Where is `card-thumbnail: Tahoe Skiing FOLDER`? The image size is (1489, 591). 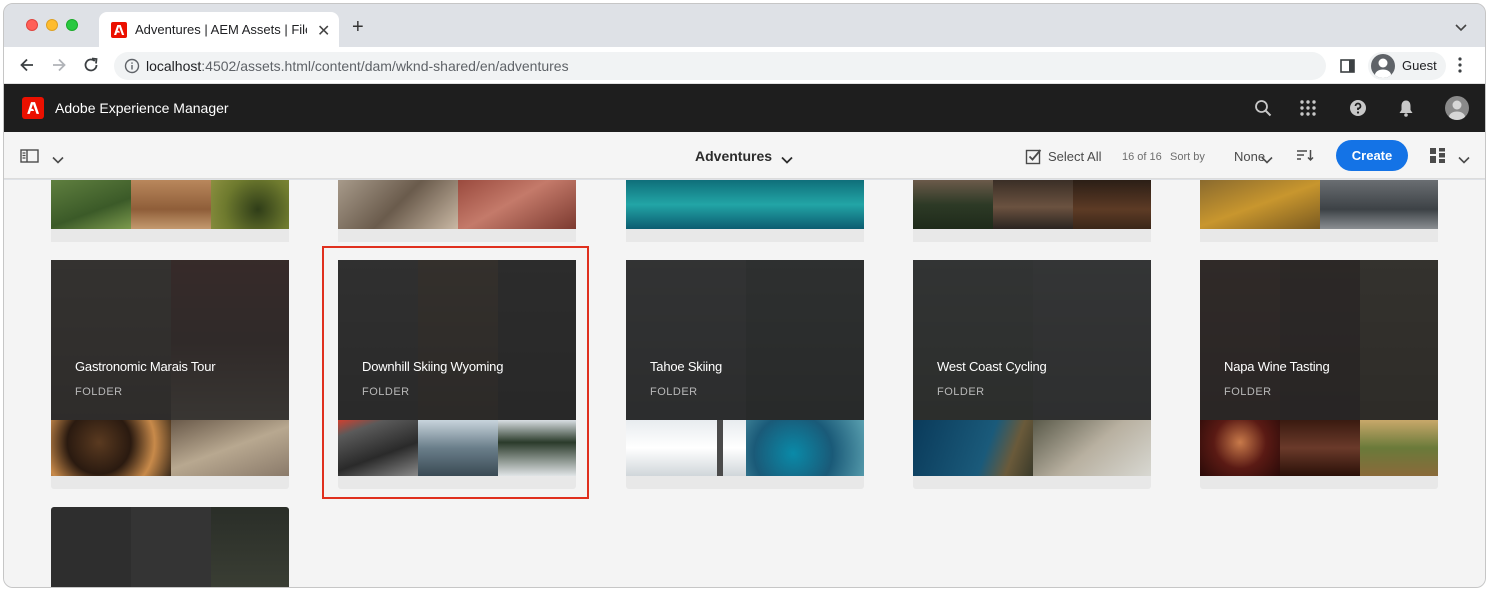
card-thumbnail: Tahoe Skiing FOLDER is located at coordinates (745, 368).